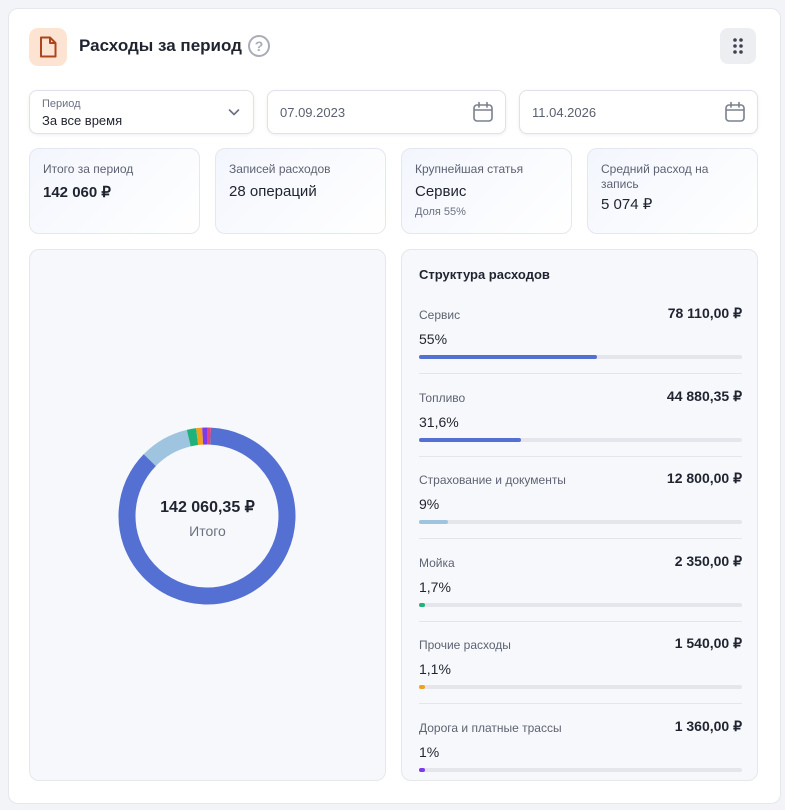 The image size is (785, 810). I want to click on stat-value: Сервис, so click(441, 191).